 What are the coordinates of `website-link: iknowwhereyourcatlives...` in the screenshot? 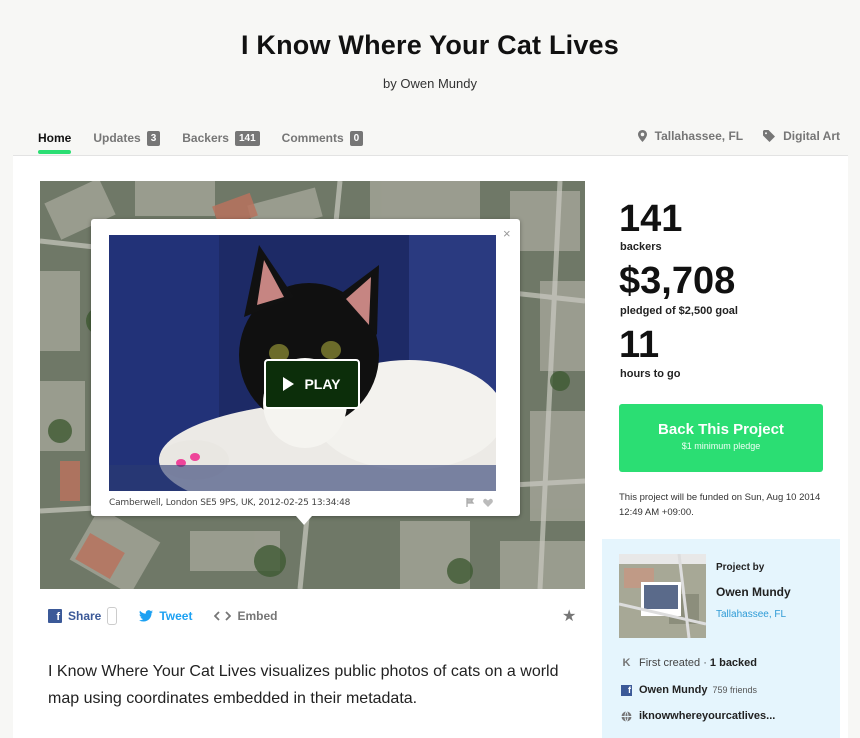 It's located at (707, 716).